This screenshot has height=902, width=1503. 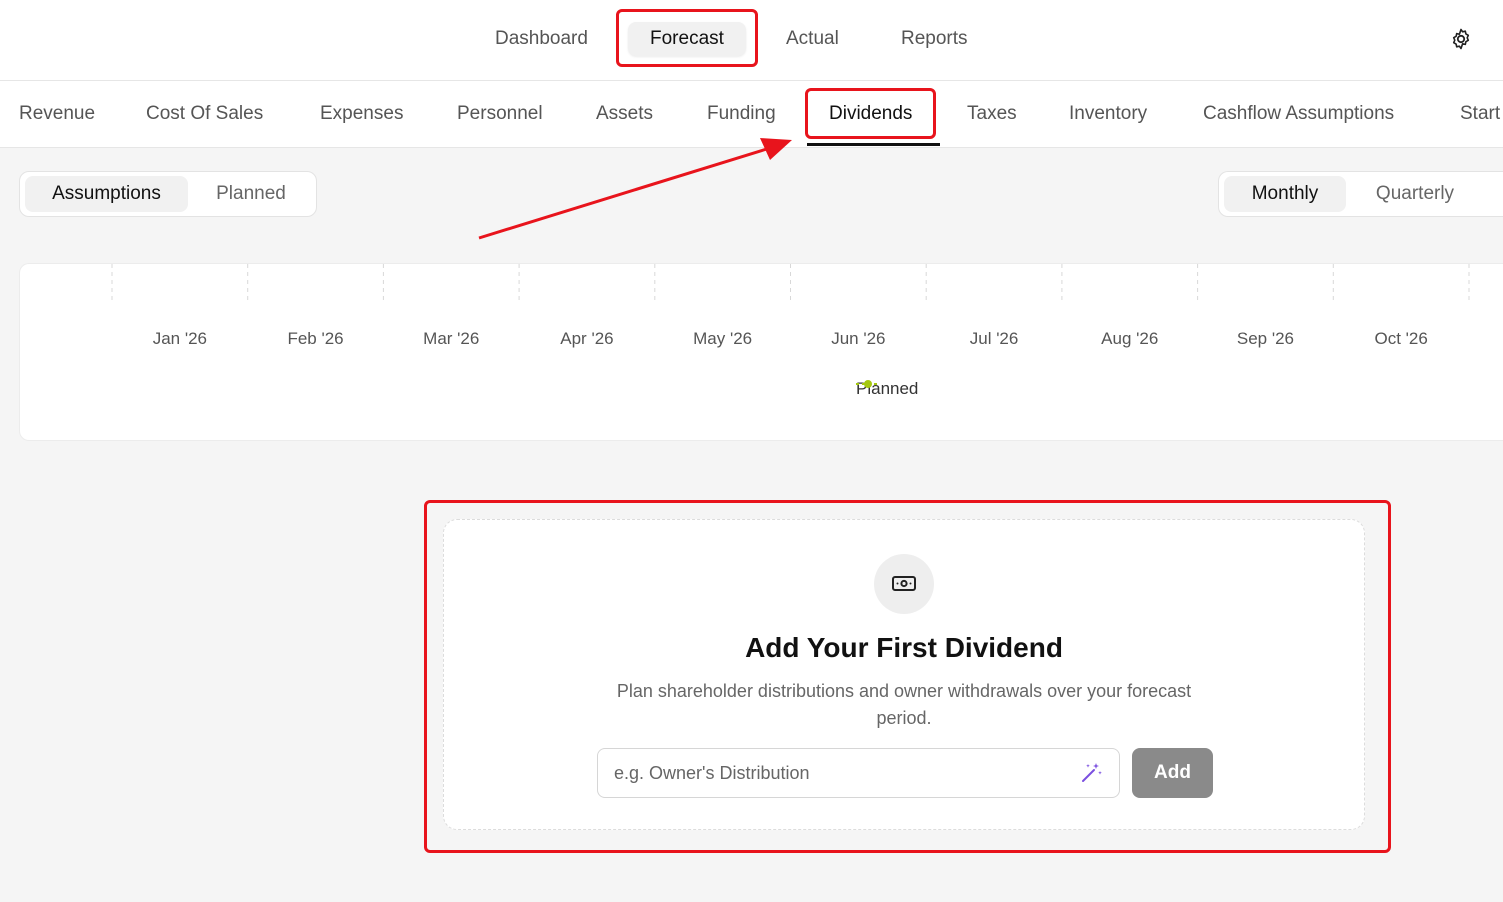 What do you see at coordinates (994, 338) in the screenshot?
I see `x-tick-label: Jul '26` at bounding box center [994, 338].